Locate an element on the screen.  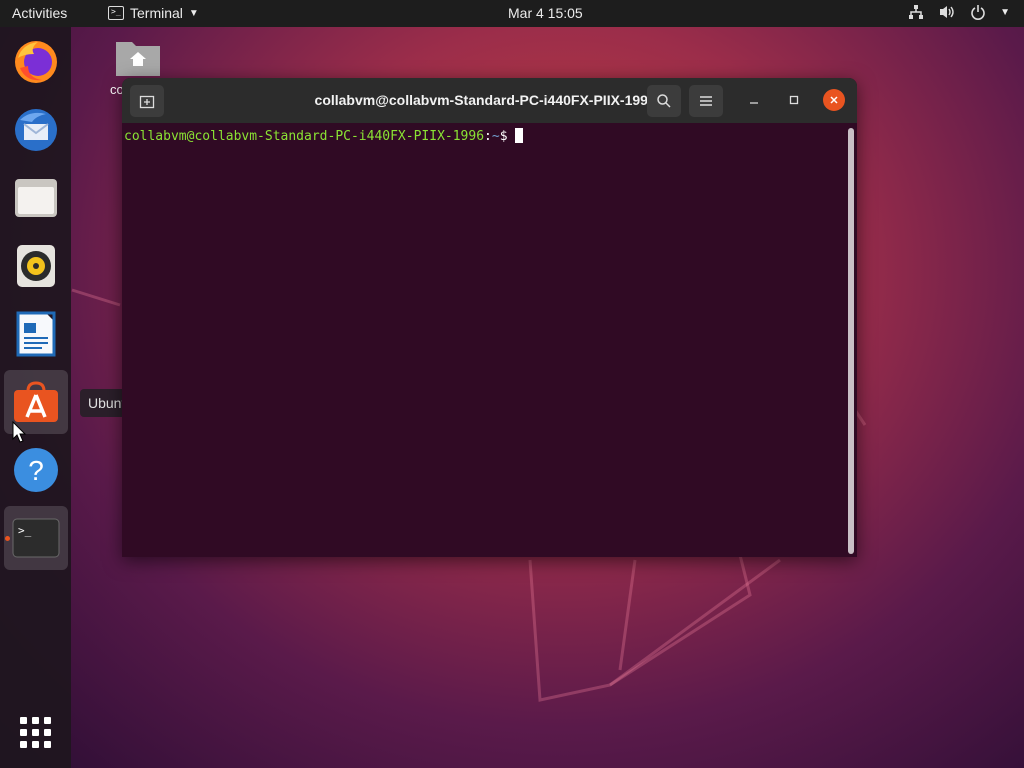
help-icon: ? is located at coordinates (36, 470).